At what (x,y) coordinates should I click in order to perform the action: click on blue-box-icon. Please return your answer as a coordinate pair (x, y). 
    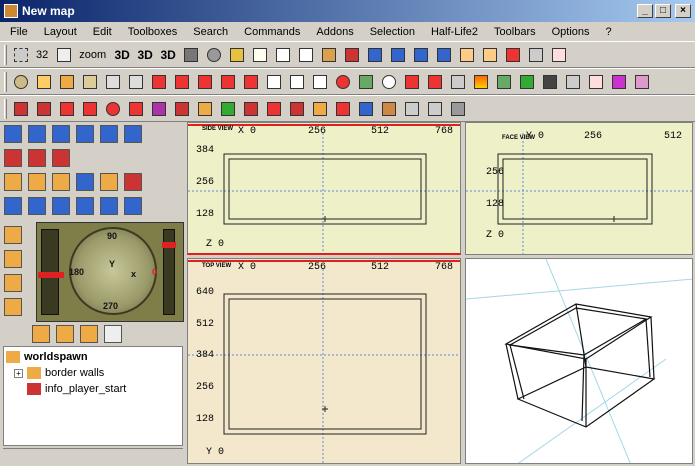
    Looking at the image, I should click on (13, 206).